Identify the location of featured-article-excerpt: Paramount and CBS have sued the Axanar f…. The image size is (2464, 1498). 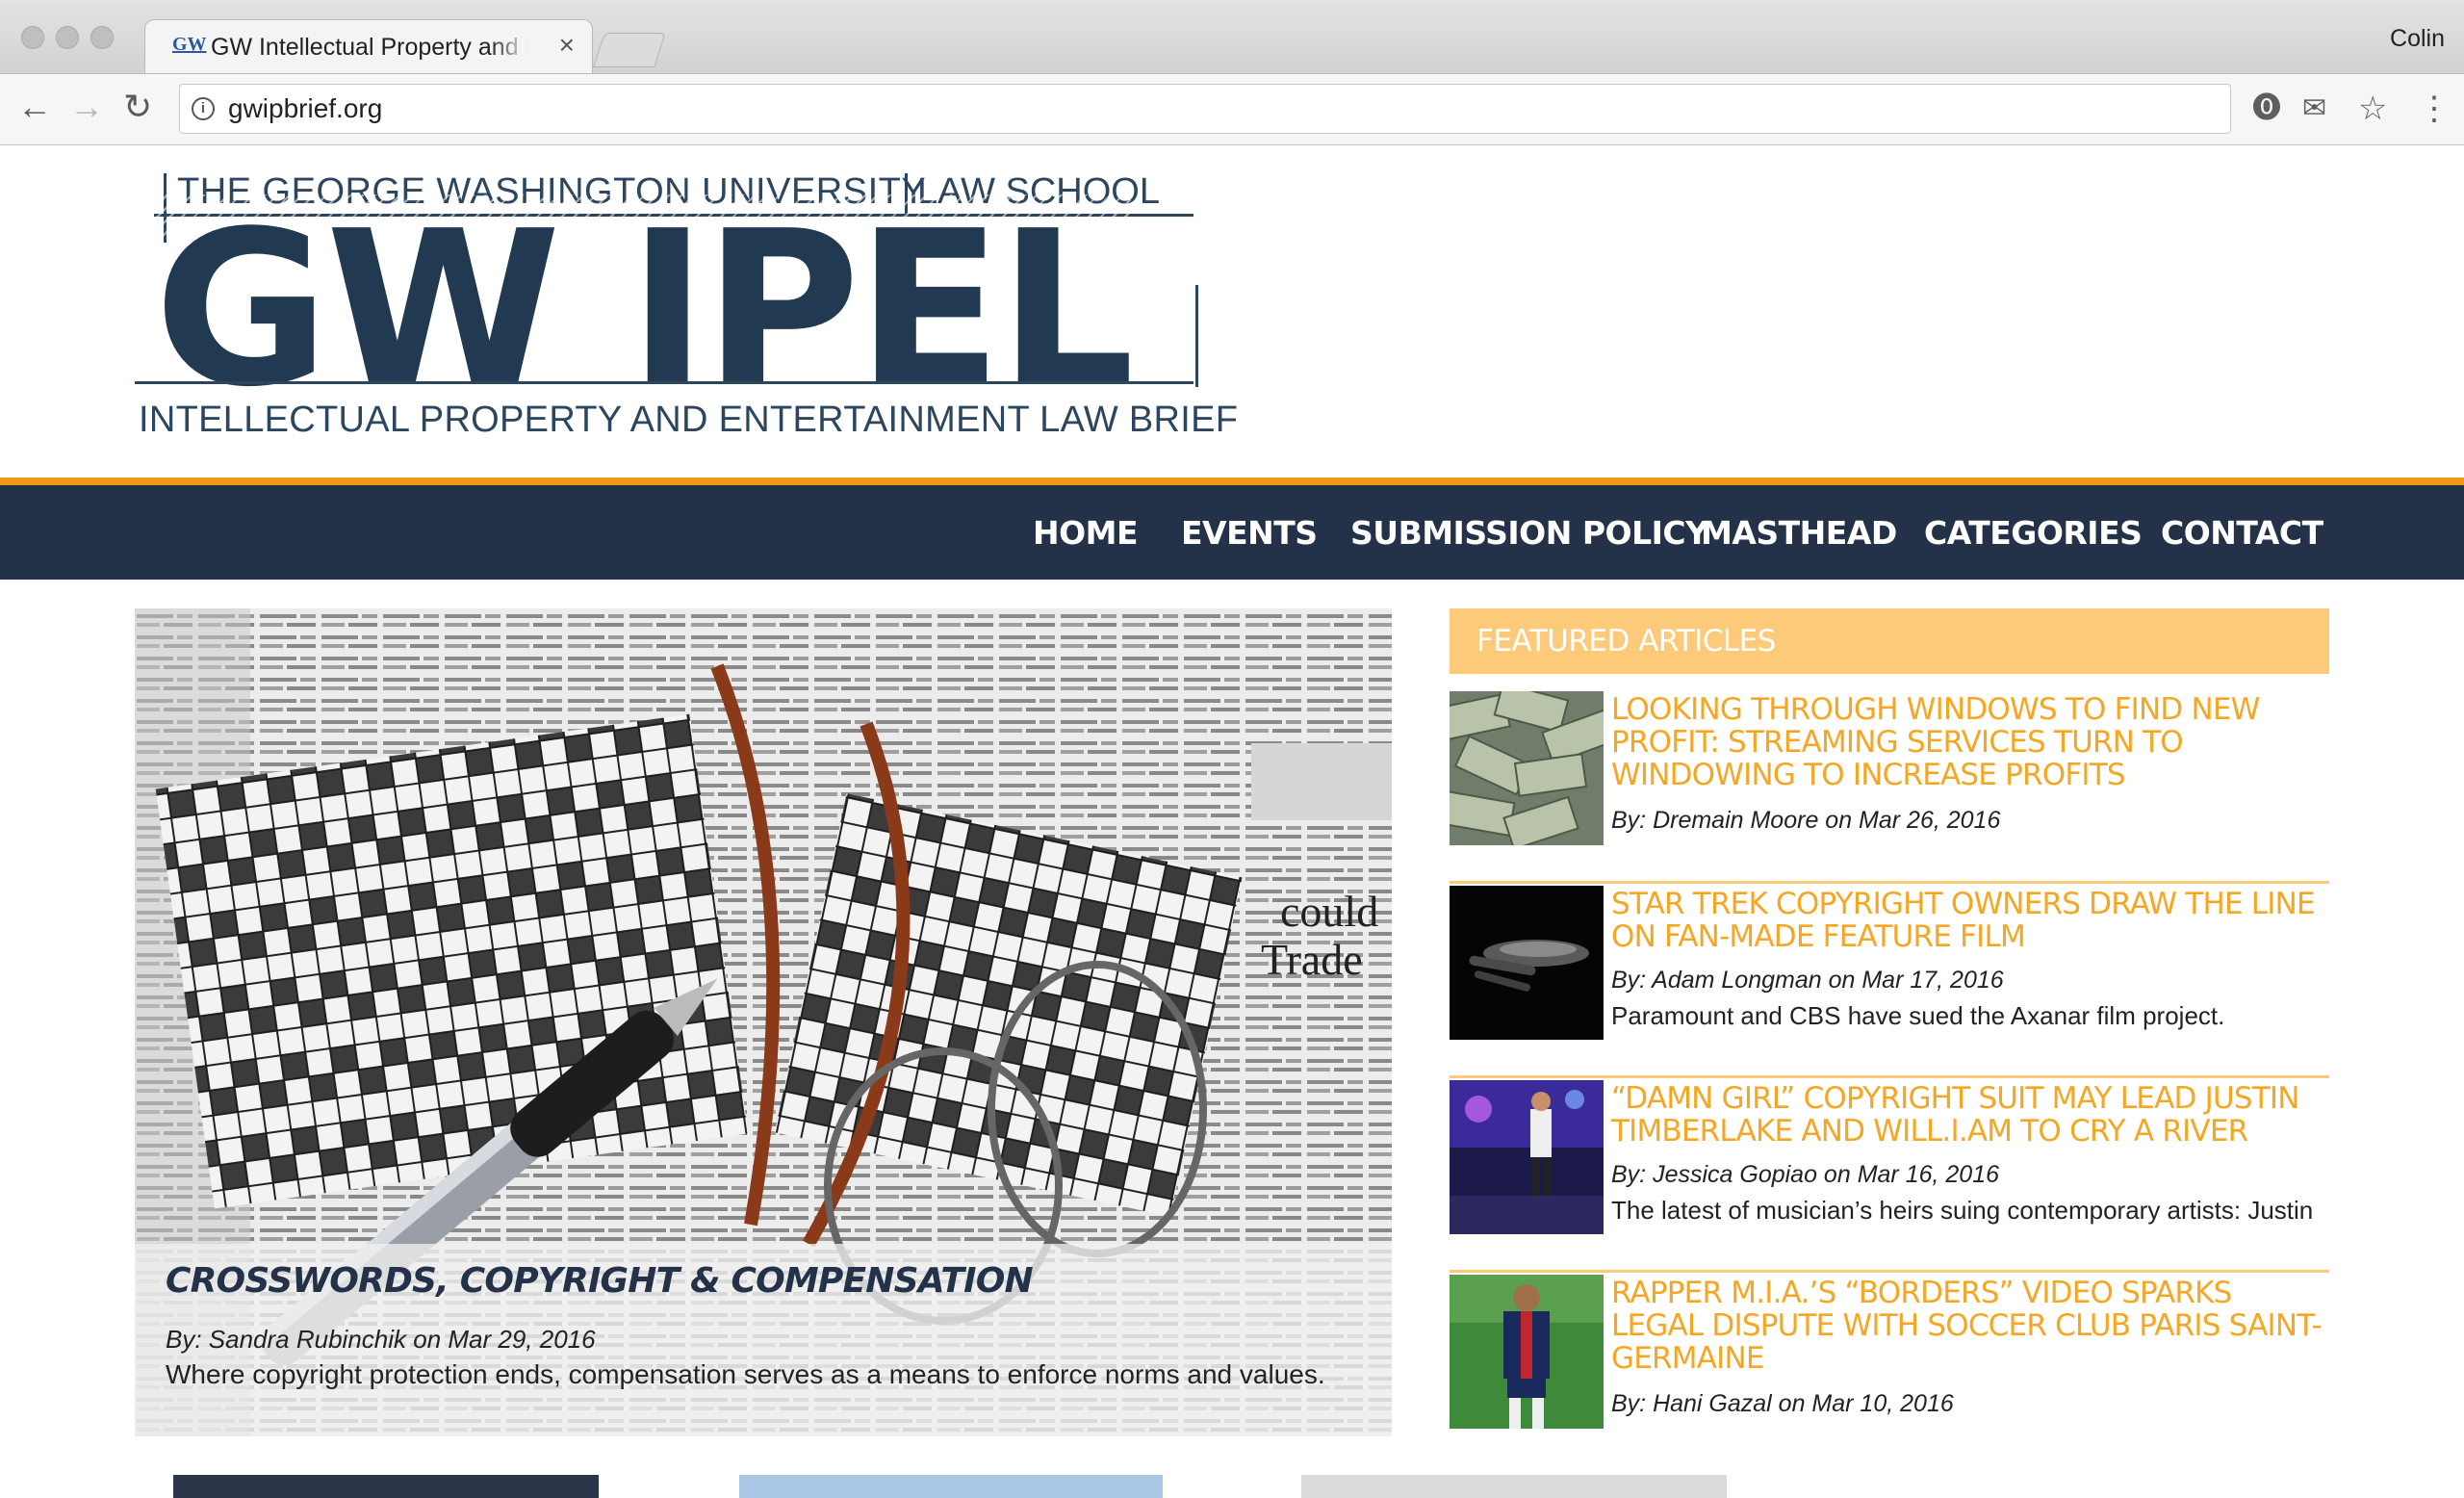
(1918, 1016).